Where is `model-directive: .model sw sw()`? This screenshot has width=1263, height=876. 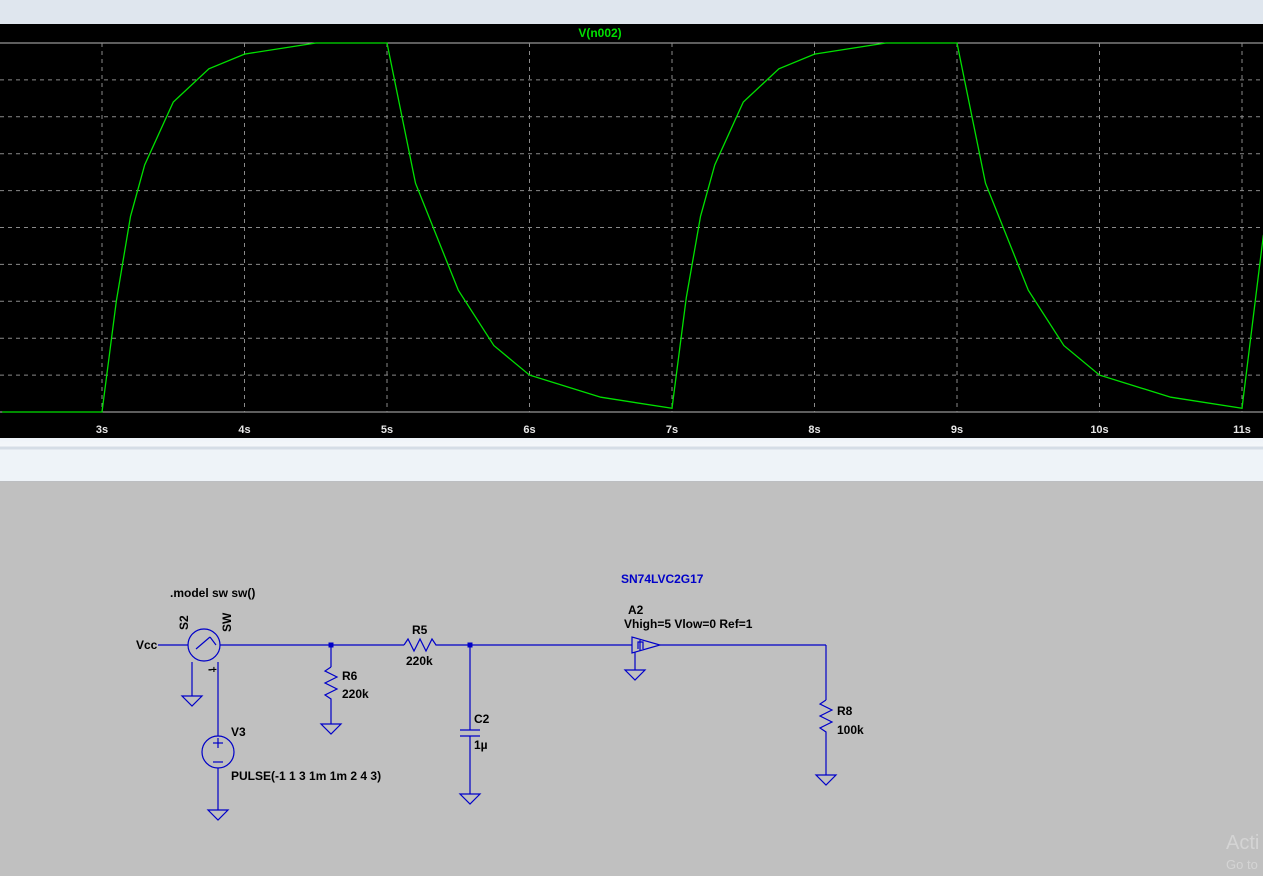 model-directive: .model sw sw() is located at coordinates (212, 593).